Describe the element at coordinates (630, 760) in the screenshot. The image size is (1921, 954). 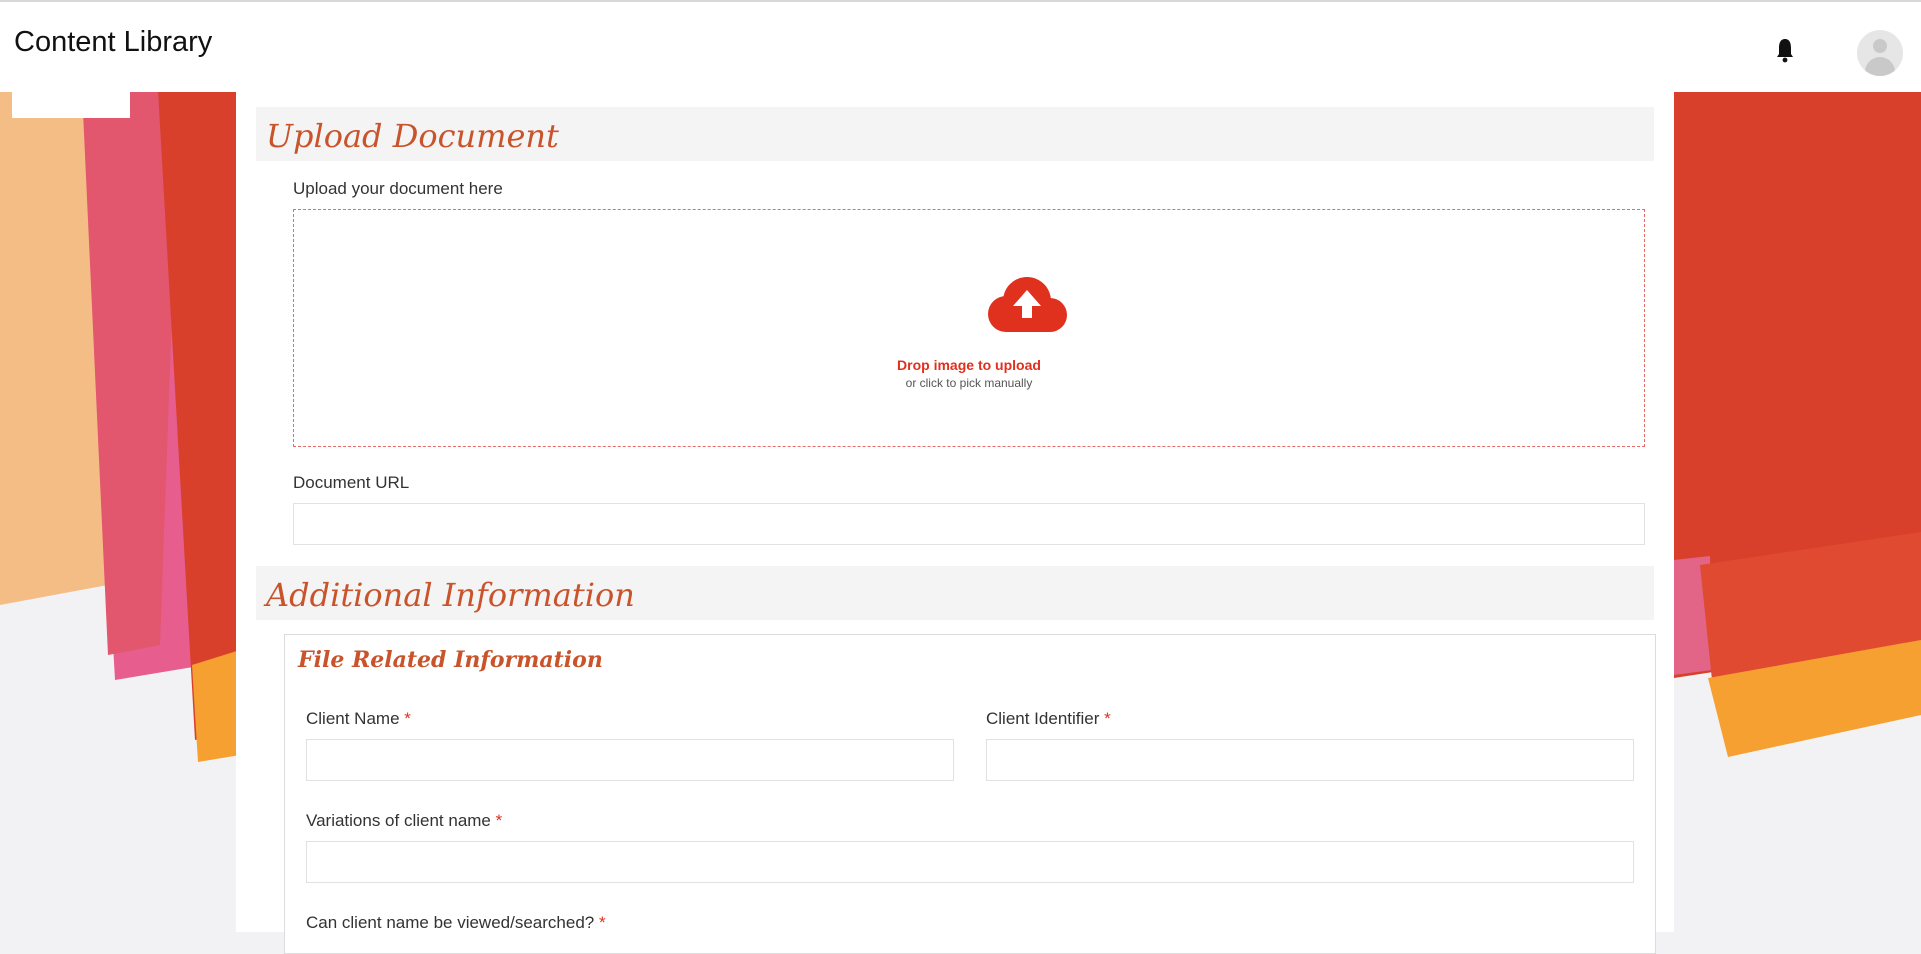
I see `client-name-input` at that location.